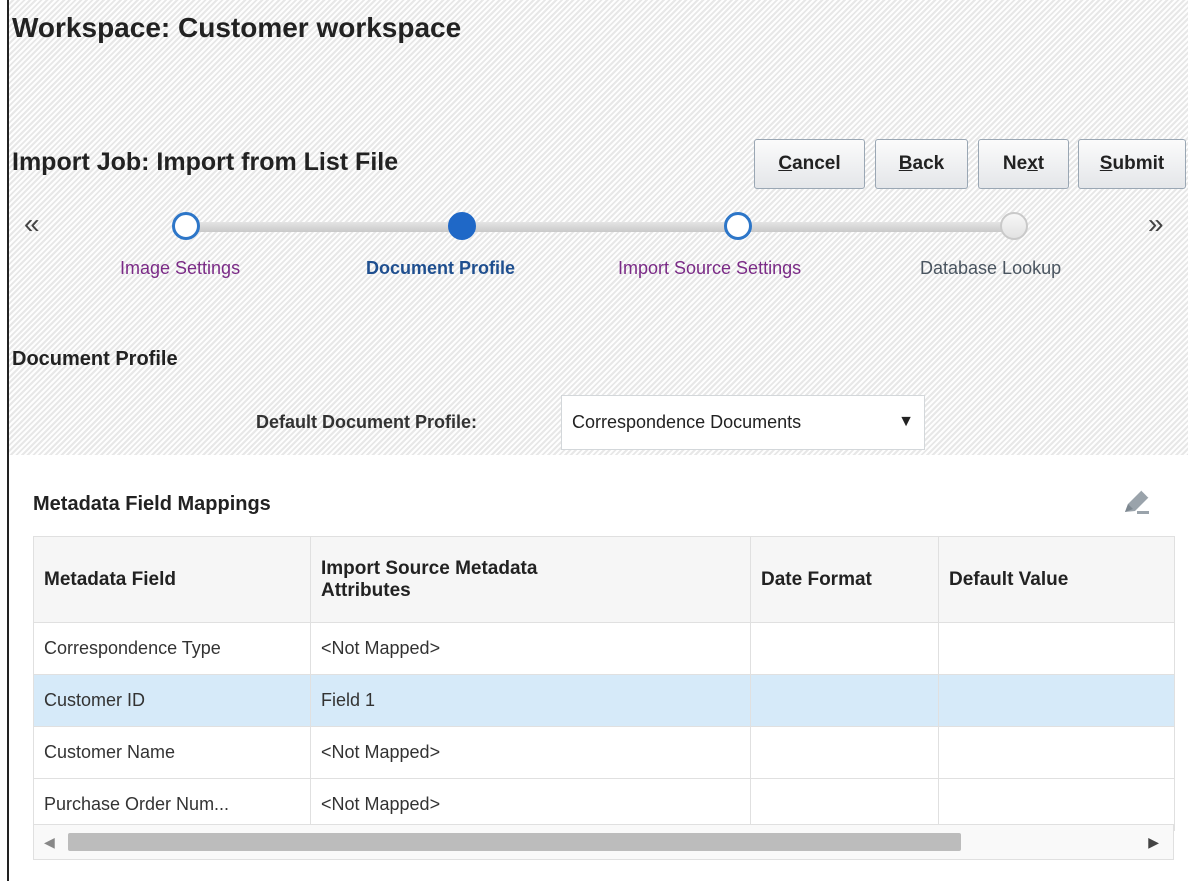 Image resolution: width=1188 pixels, height=881 pixels. Describe the element at coordinates (1138, 163) in the screenshot. I see `submit-label: ubmit` at that location.